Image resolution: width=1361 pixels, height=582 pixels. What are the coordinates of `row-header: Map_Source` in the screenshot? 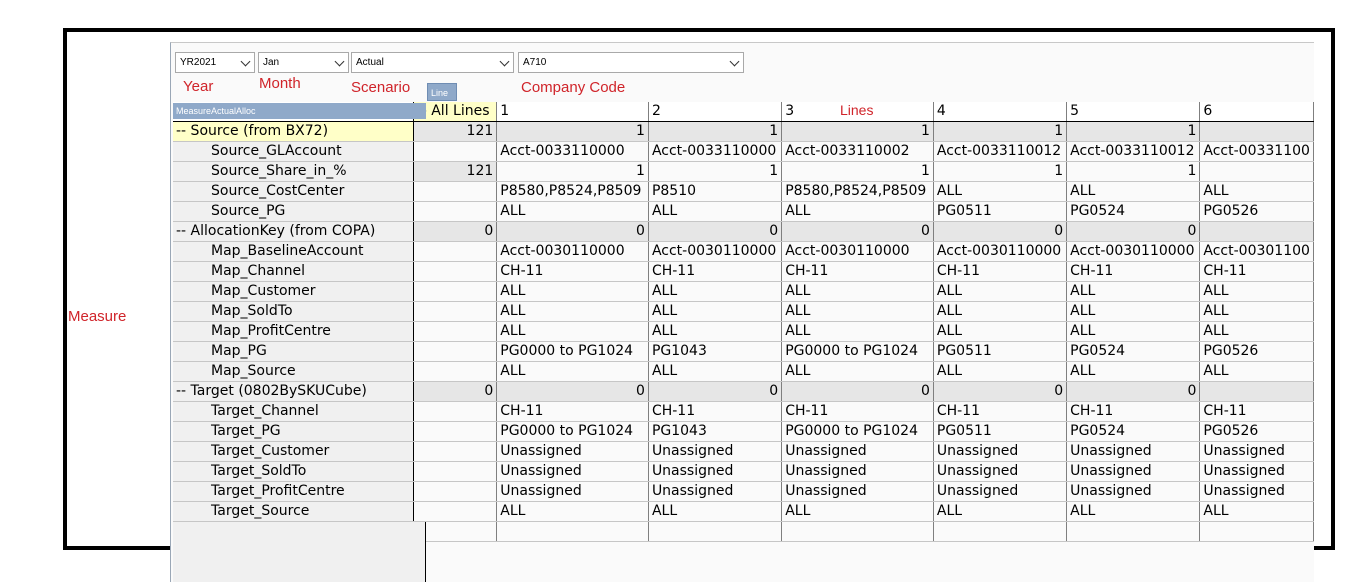 It's located at (293, 371).